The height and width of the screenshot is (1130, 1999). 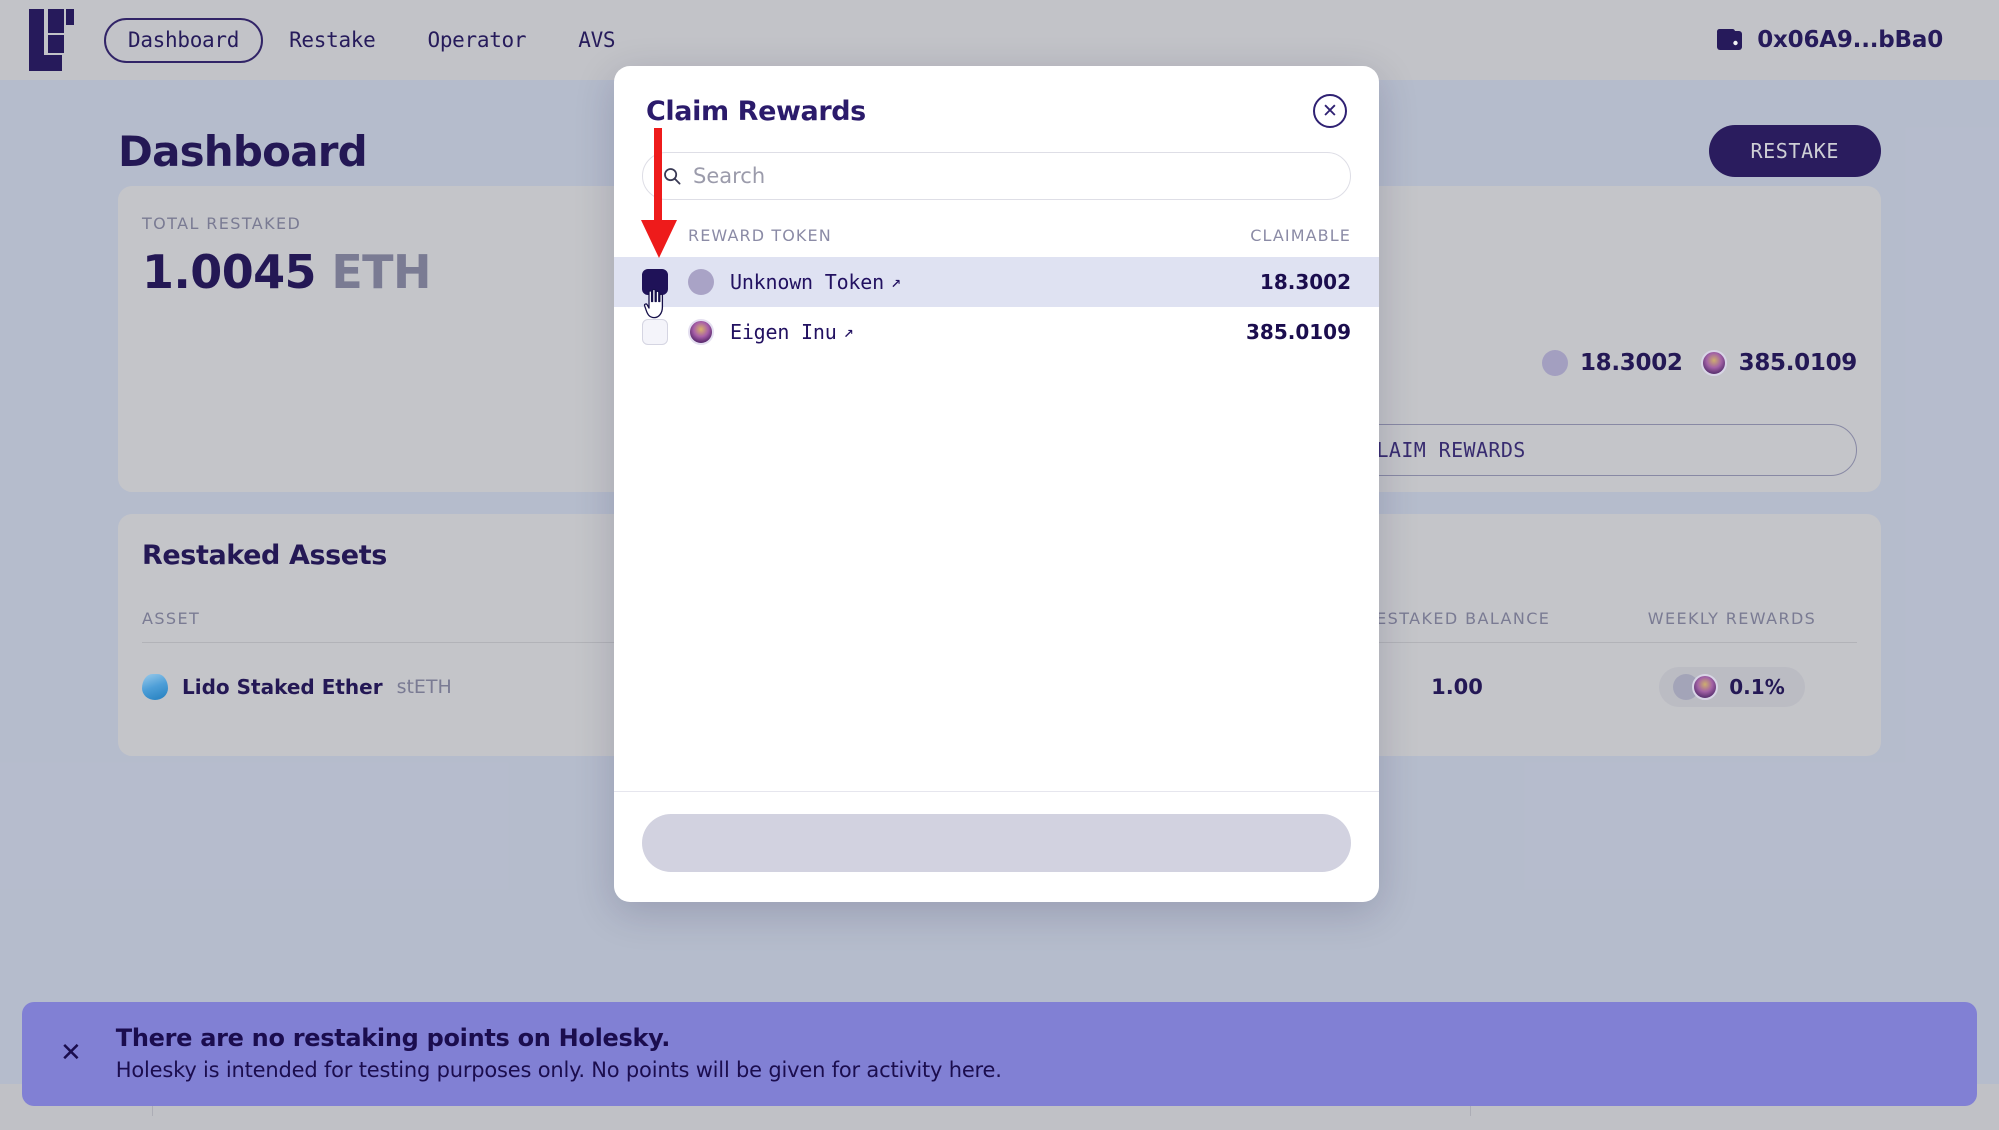 What do you see at coordinates (1300, 235) in the screenshot?
I see `column-header-claimable: CLAIMABLE` at bounding box center [1300, 235].